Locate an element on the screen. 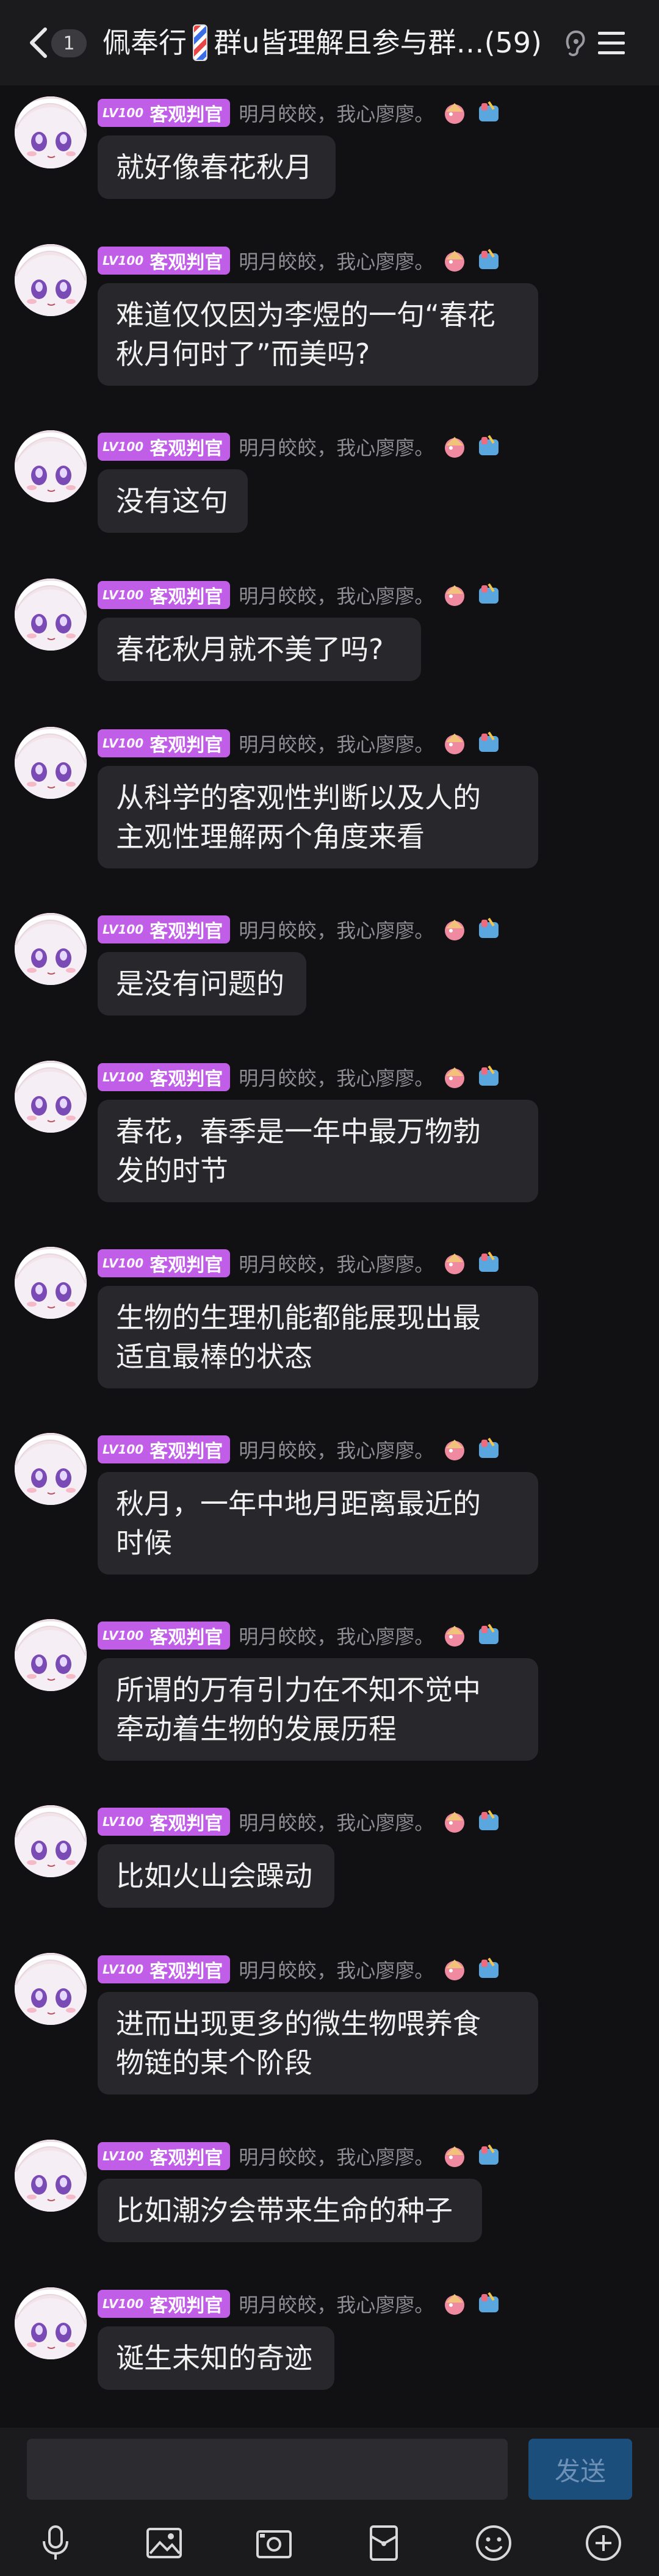  image-icon is located at coordinates (164, 2543).